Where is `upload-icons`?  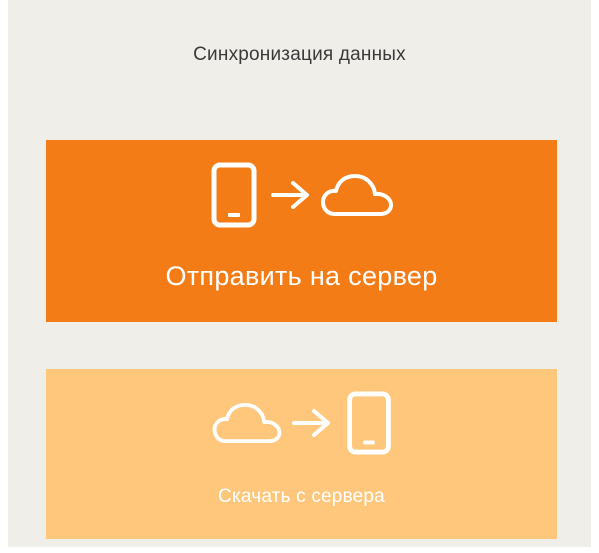 upload-icons is located at coordinates (301, 195).